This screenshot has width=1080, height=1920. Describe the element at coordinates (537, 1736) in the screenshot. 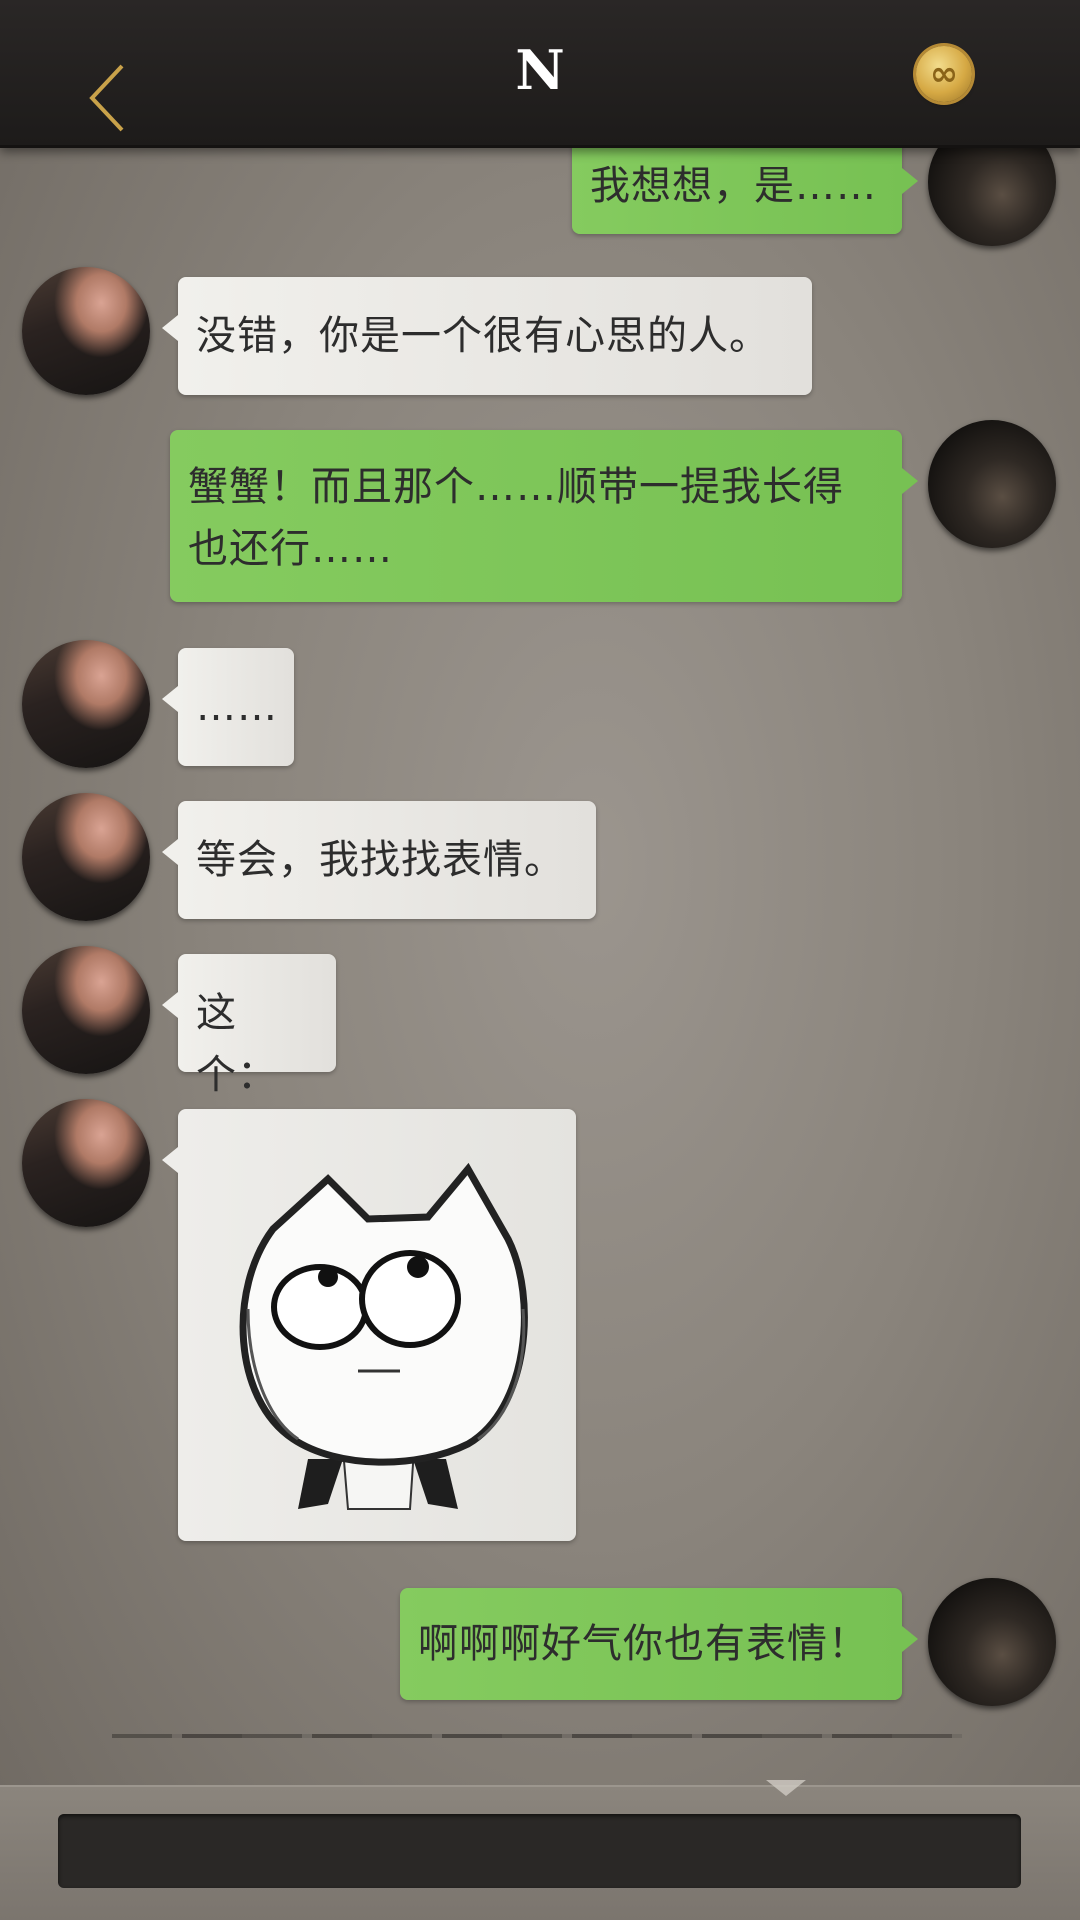

I see `divider` at that location.